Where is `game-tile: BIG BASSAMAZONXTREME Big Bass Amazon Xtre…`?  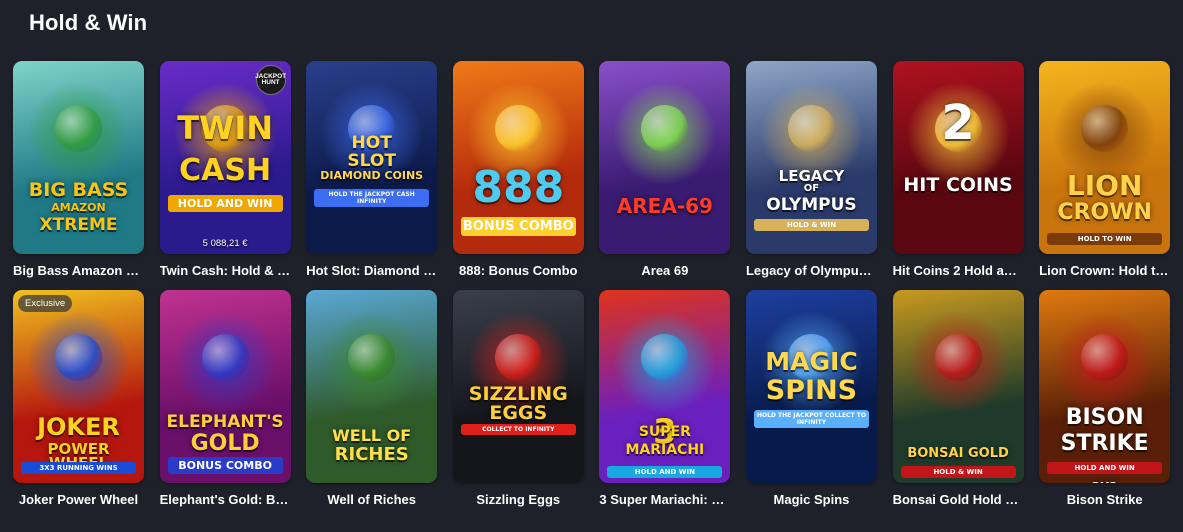 game-tile: BIG BASSAMAZONXTREME Big Bass Amazon Xtre… is located at coordinates (78, 170).